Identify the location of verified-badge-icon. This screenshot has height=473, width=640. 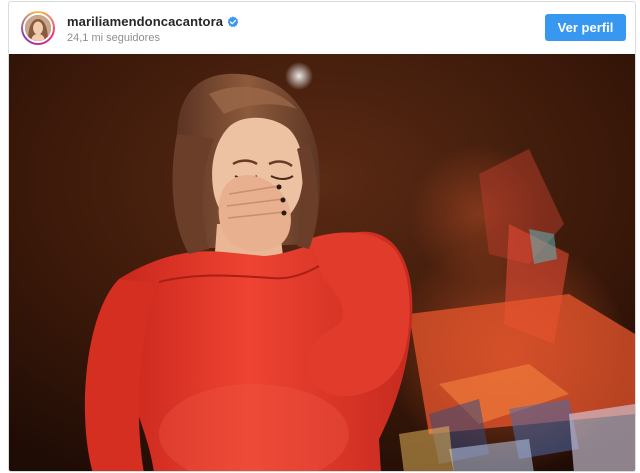
(233, 21).